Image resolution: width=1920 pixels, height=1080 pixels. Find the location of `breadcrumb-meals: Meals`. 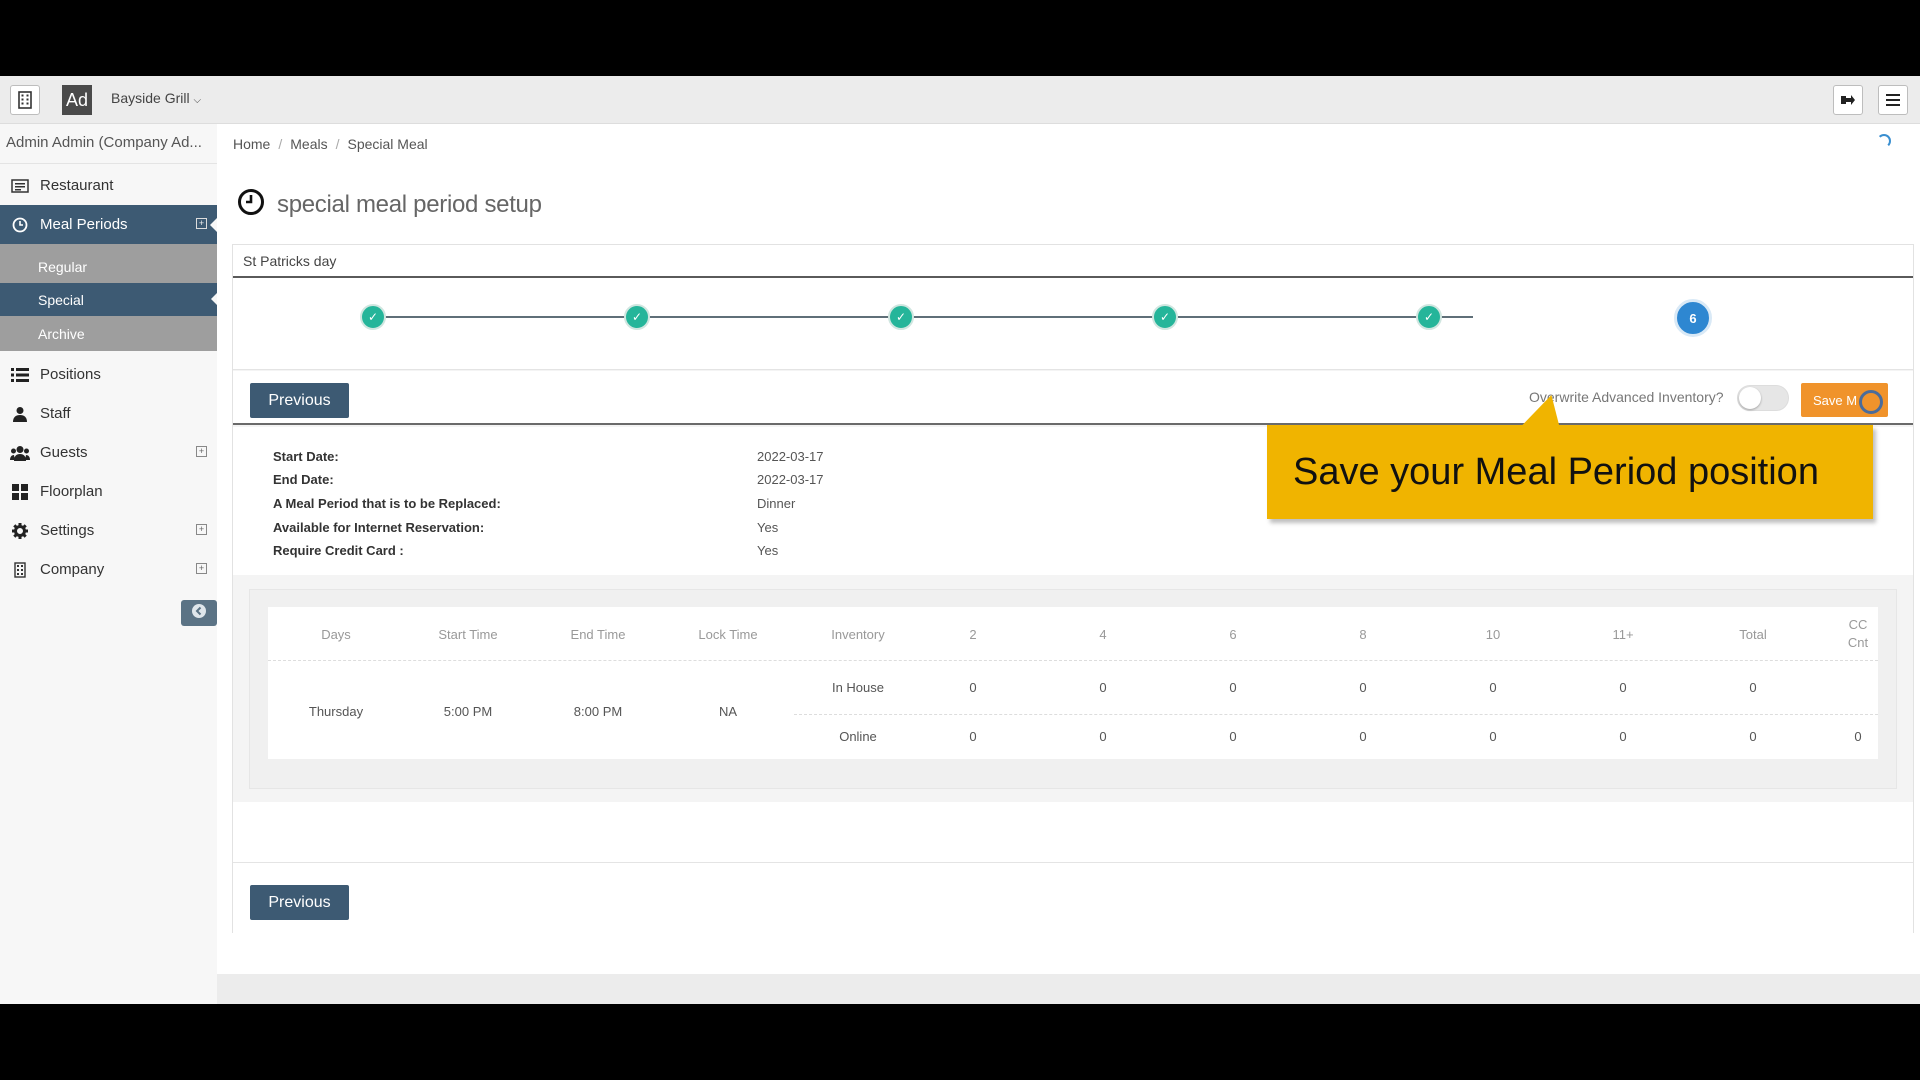

breadcrumb-meals: Meals is located at coordinates (308, 144).